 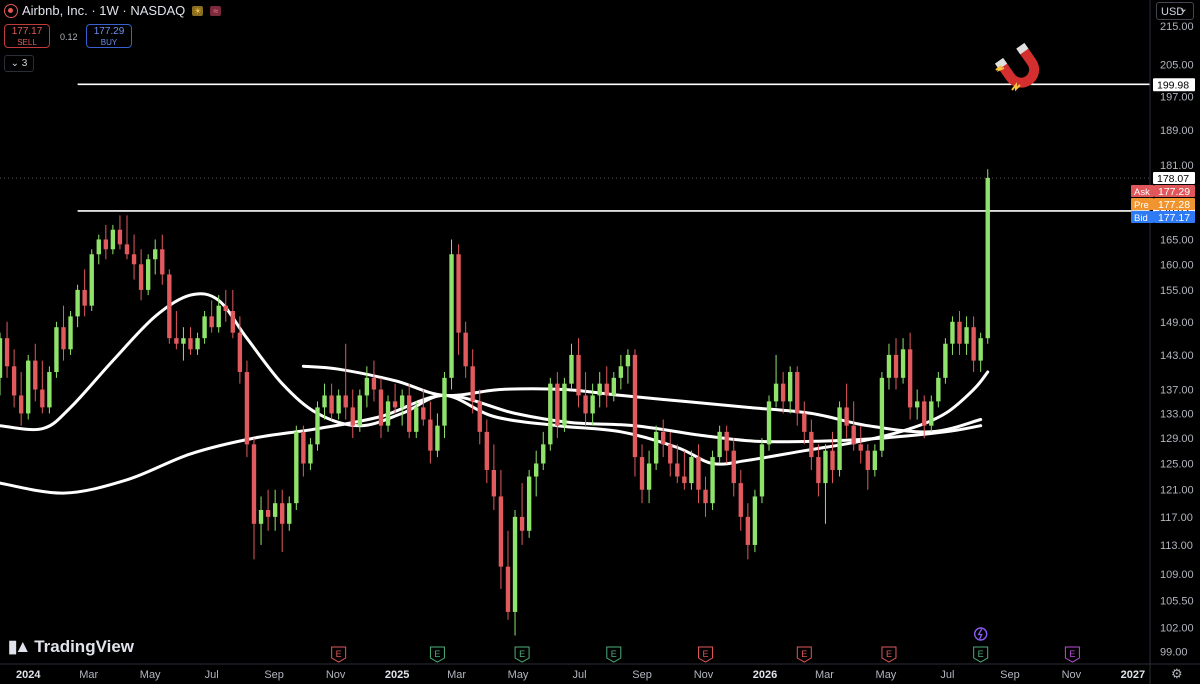 What do you see at coordinates (11, 10) in the screenshot?
I see `airbnb-logo-icon` at bounding box center [11, 10].